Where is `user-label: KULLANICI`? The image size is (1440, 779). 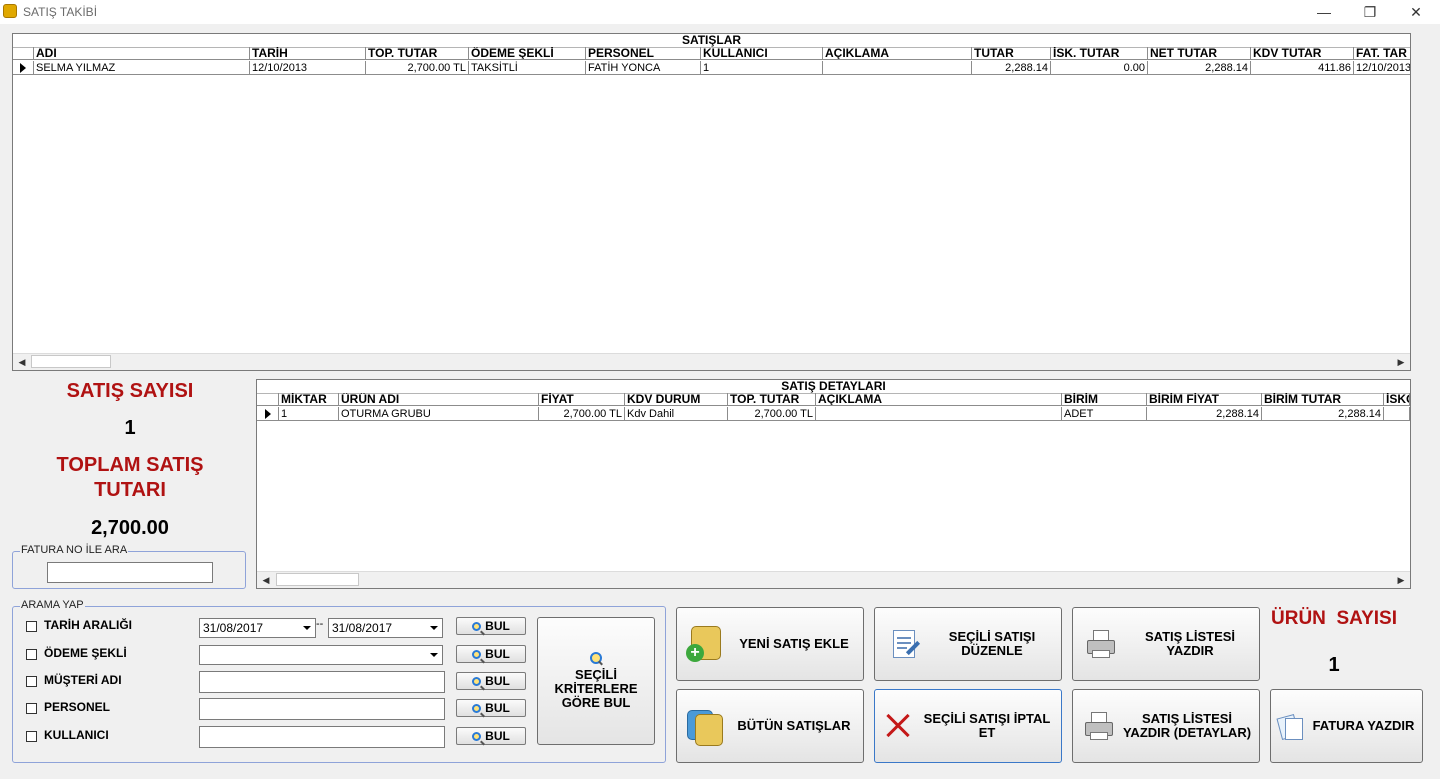 user-label: KULLANICI is located at coordinates (76, 735).